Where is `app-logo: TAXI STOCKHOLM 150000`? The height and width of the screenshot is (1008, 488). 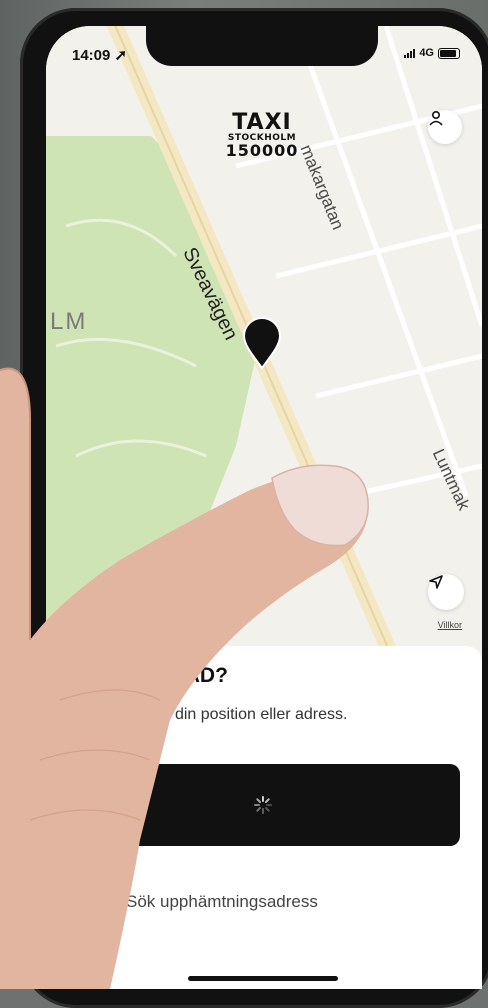 app-logo: TAXI STOCKHOLM 150000 is located at coordinates (262, 135).